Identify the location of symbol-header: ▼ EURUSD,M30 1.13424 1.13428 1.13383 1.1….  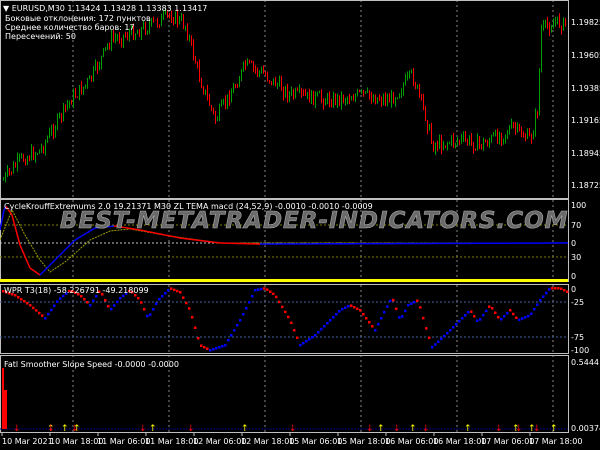
(105, 8).